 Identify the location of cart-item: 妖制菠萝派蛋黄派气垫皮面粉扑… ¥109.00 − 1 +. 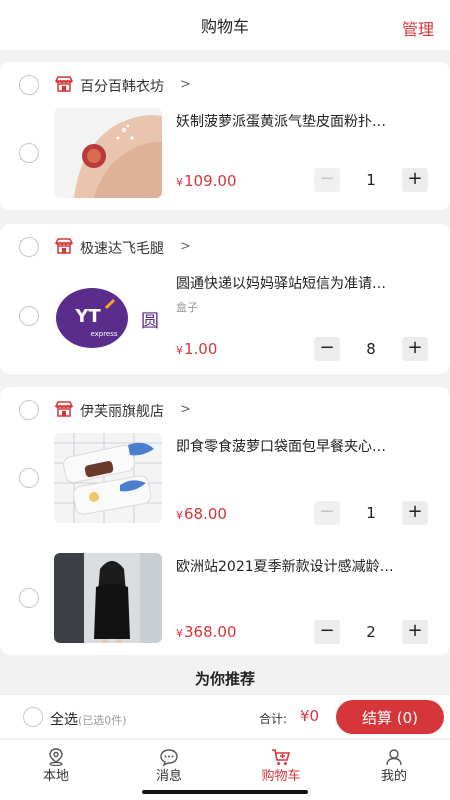
(225, 161).